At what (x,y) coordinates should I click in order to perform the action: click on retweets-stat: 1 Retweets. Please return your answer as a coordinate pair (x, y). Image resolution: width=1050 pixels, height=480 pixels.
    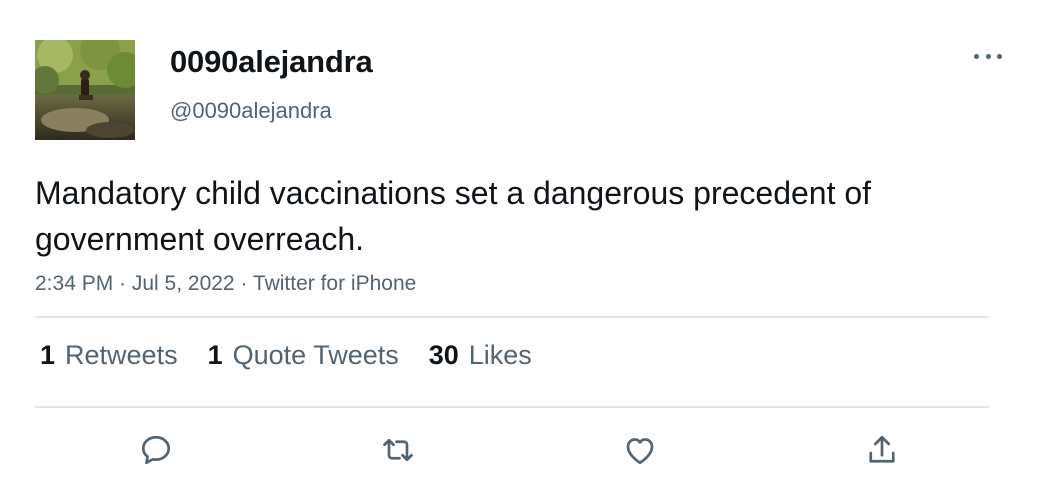
    Looking at the image, I should click on (109, 355).